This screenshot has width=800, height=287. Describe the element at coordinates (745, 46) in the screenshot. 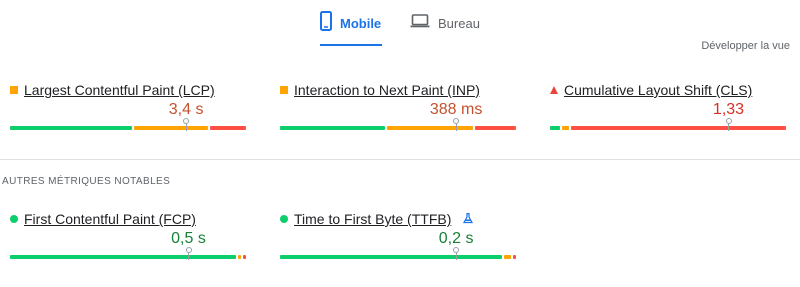

I see `expand-view-link: Développer la vue` at that location.